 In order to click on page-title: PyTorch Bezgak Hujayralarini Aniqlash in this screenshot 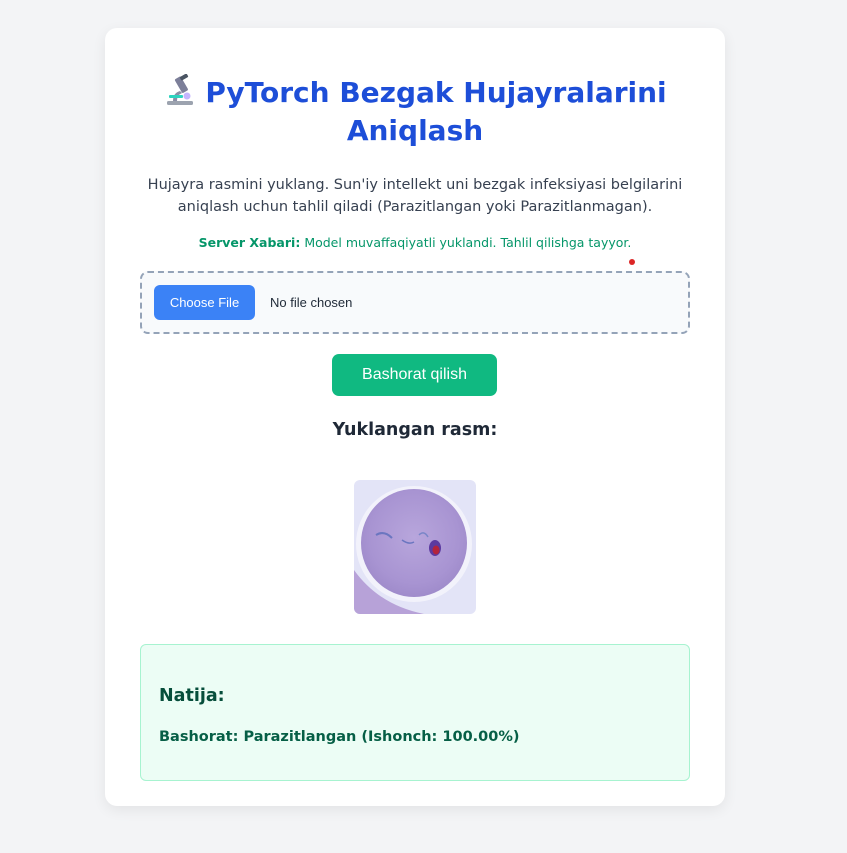, I will do `click(415, 112)`.